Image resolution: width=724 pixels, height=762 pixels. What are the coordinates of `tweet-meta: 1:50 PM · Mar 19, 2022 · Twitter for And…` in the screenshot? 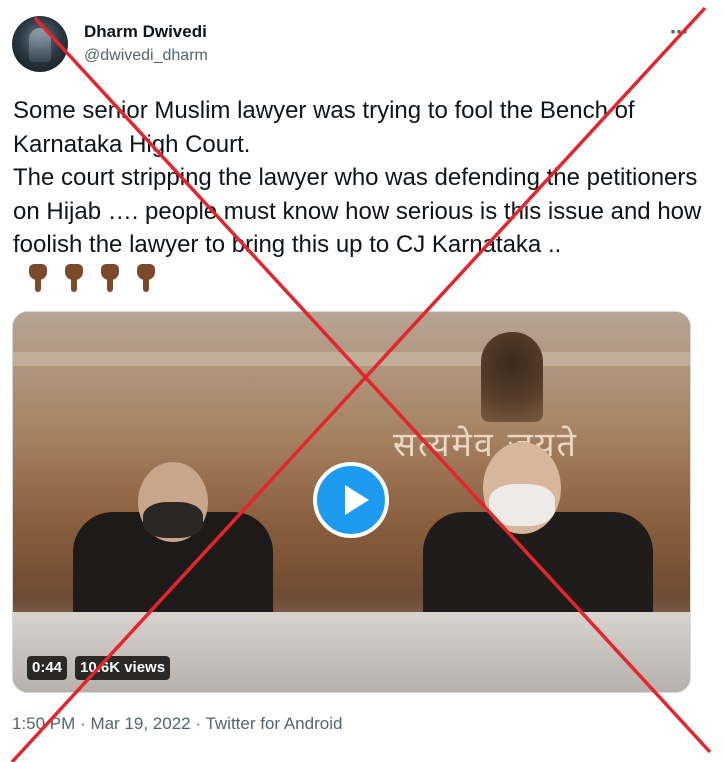 It's located at (177, 724).